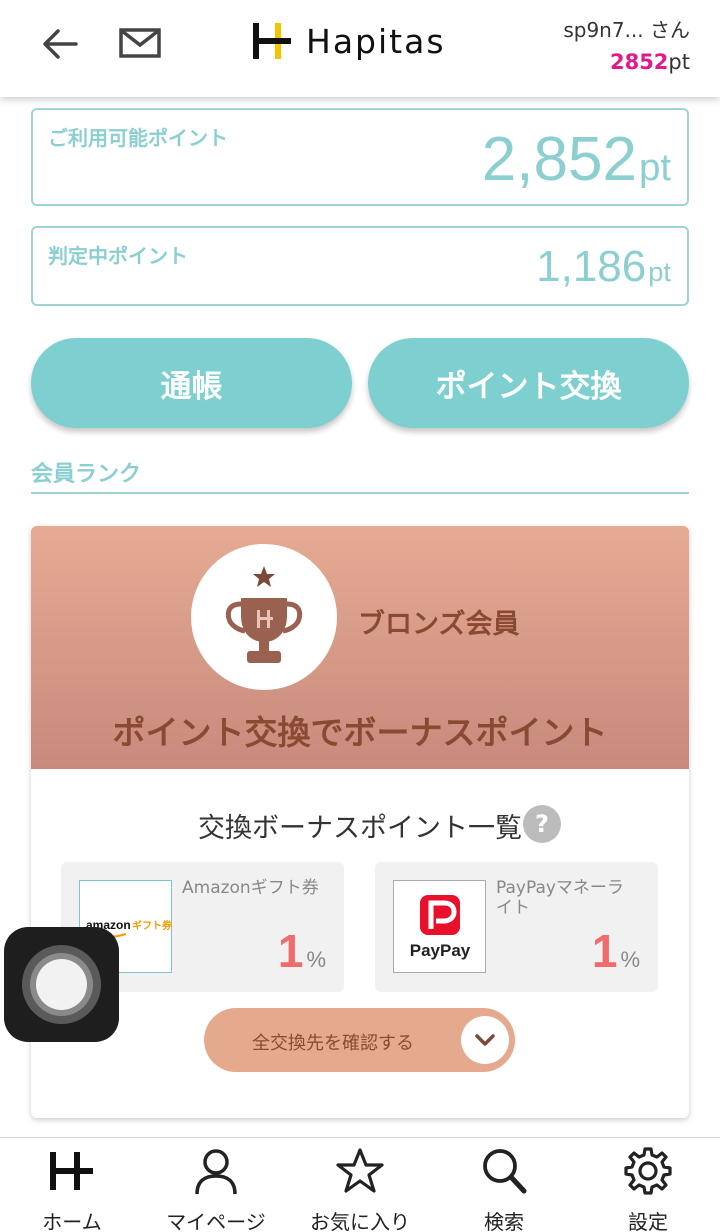 The width and height of the screenshot is (720, 1232). I want to click on available-points-value: 2,852pt, so click(576, 159).